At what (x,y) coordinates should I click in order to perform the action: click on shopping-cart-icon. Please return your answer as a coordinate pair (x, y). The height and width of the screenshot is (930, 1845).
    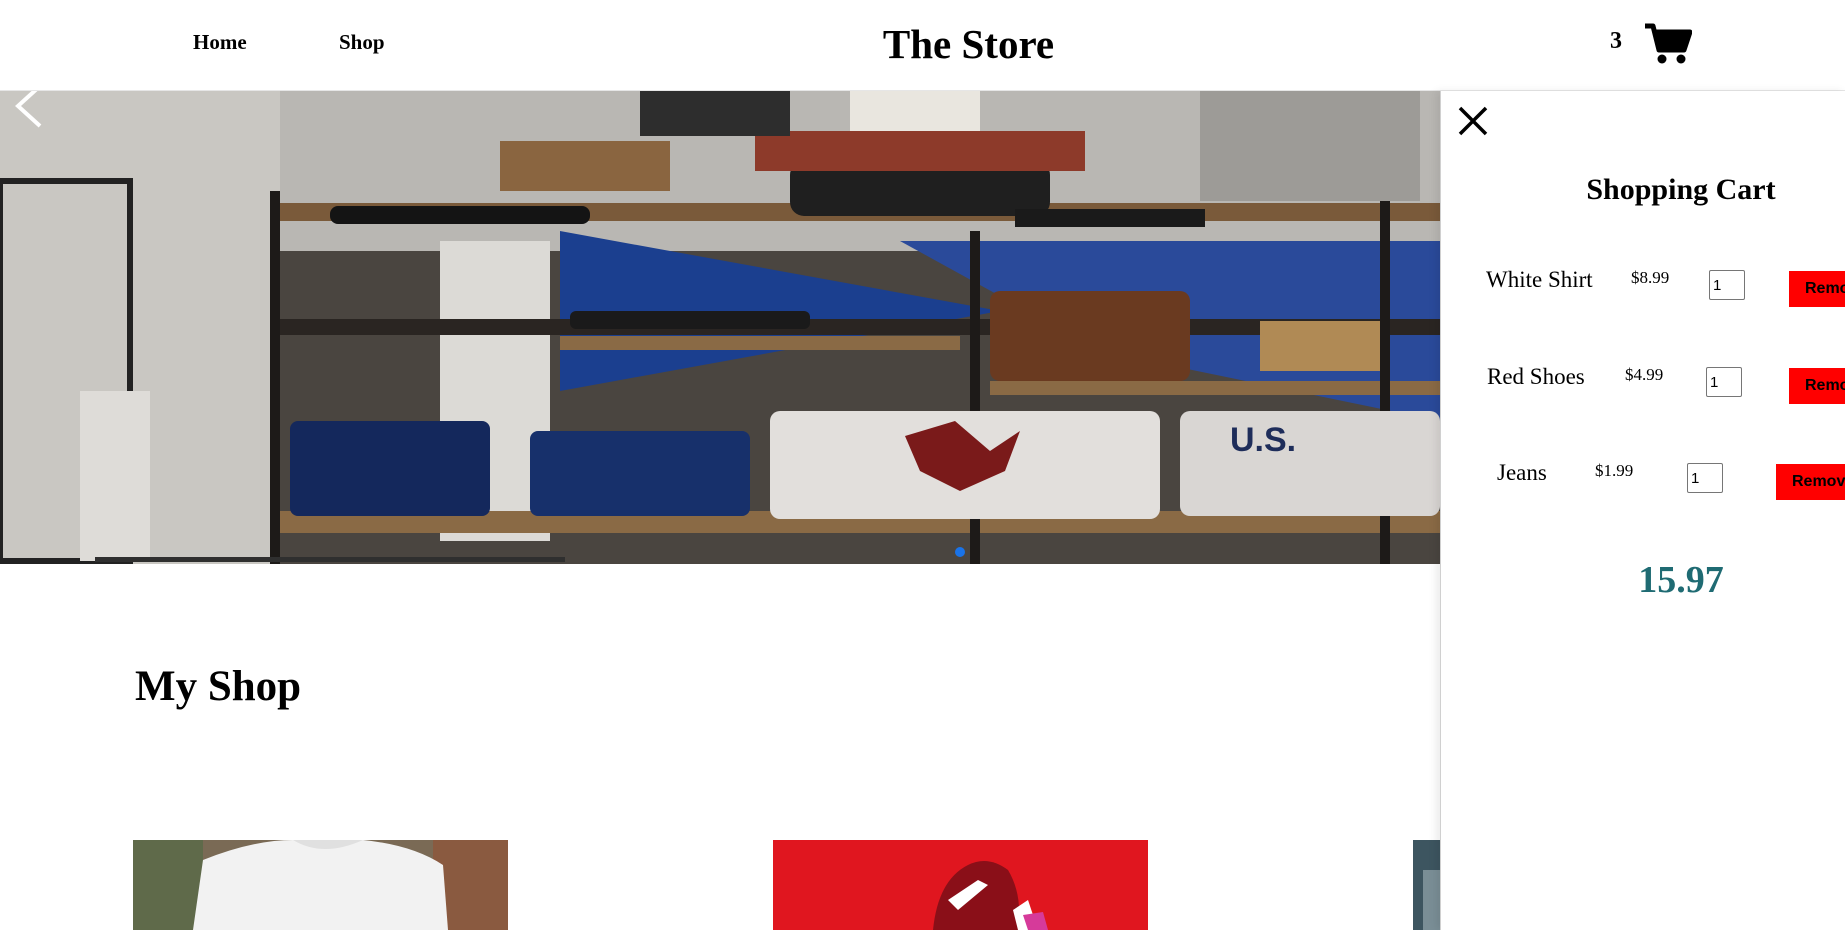
    Looking at the image, I should click on (1669, 43).